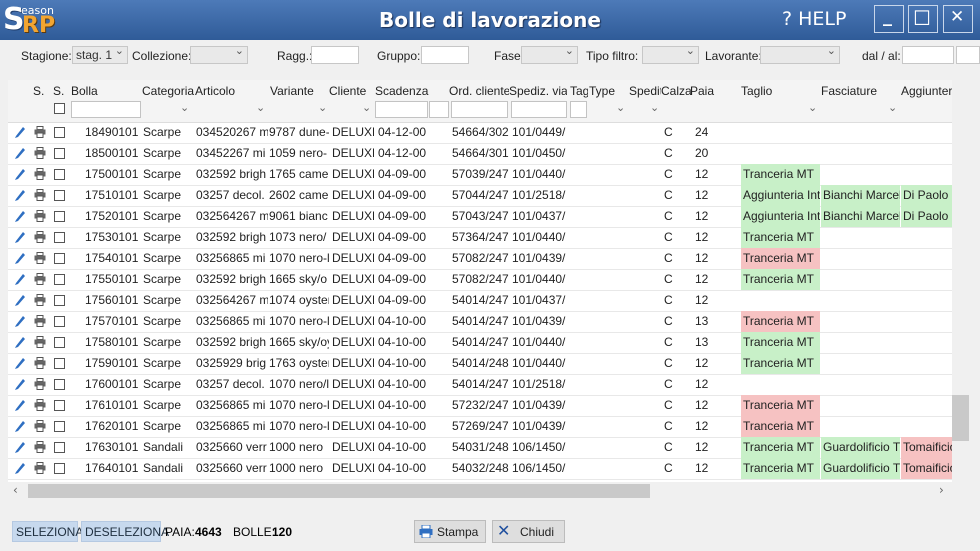 The height and width of the screenshot is (551, 980). I want to click on categoria-filter-chevron-icon: ⌄, so click(184, 107).